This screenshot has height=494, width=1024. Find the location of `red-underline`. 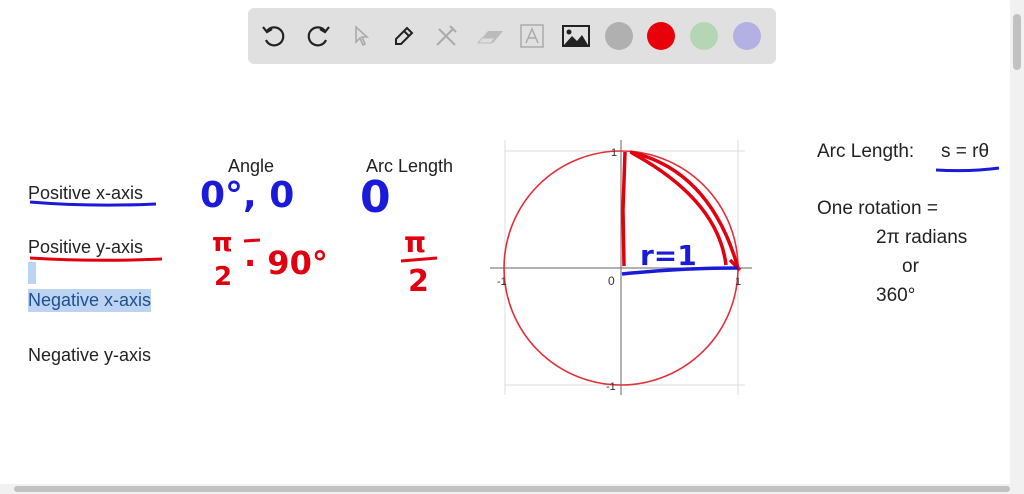

red-underline is located at coordinates (96, 259).